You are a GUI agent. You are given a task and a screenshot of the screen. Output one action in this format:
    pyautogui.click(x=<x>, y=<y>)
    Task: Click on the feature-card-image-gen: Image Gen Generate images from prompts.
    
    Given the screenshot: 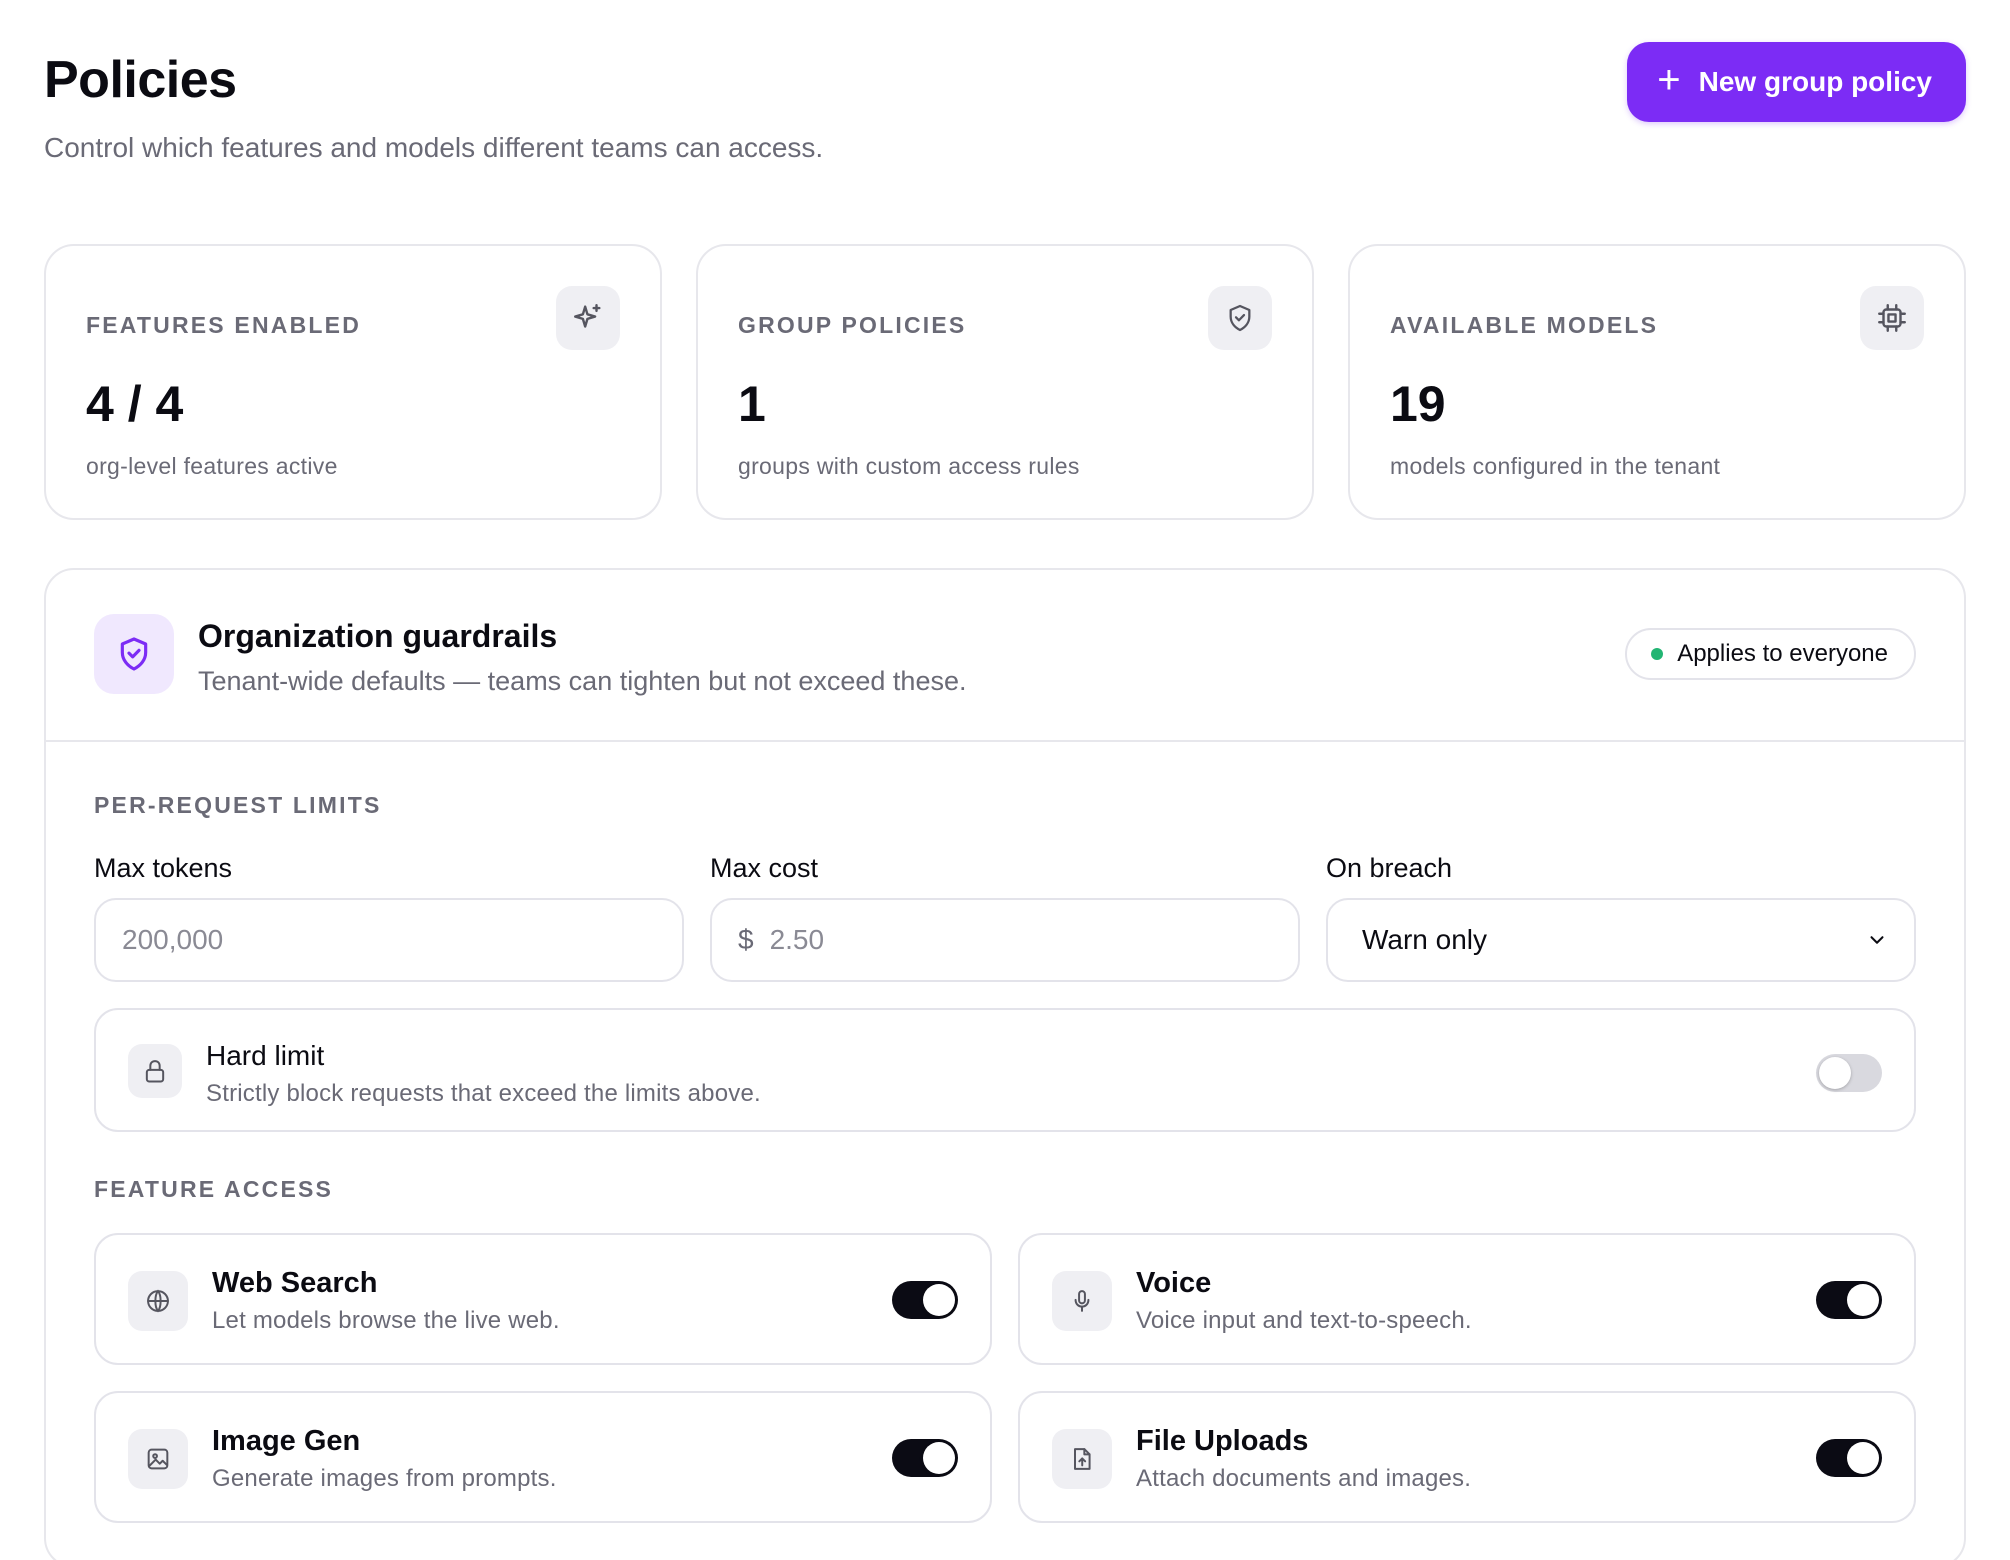 What is the action you would take?
    pyautogui.click(x=543, y=1457)
    